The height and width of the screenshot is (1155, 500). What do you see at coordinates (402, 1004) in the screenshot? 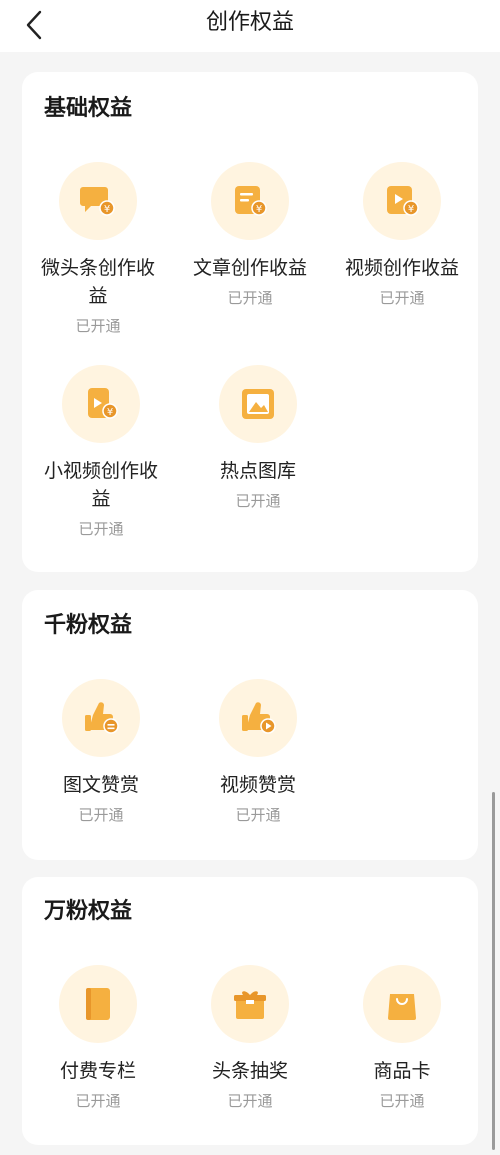
I see `shopping-bag-icon` at bounding box center [402, 1004].